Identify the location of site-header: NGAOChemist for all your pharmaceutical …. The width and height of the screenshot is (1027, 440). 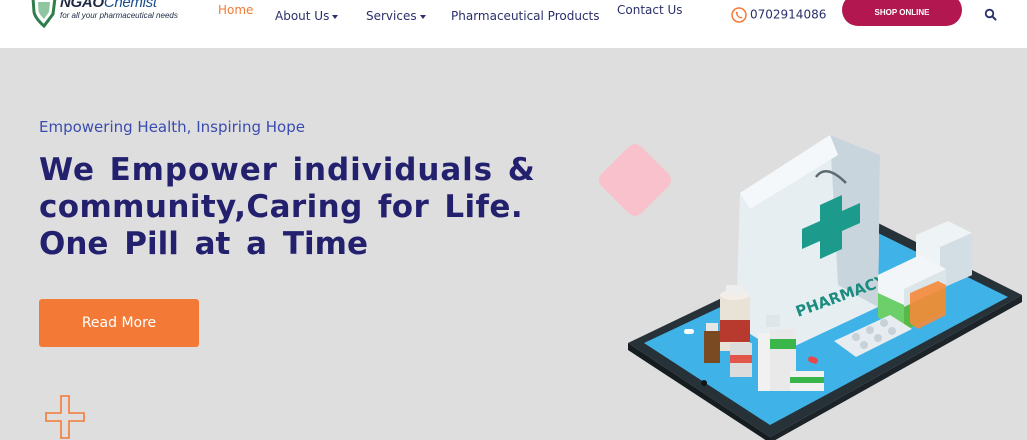
(513, 24).